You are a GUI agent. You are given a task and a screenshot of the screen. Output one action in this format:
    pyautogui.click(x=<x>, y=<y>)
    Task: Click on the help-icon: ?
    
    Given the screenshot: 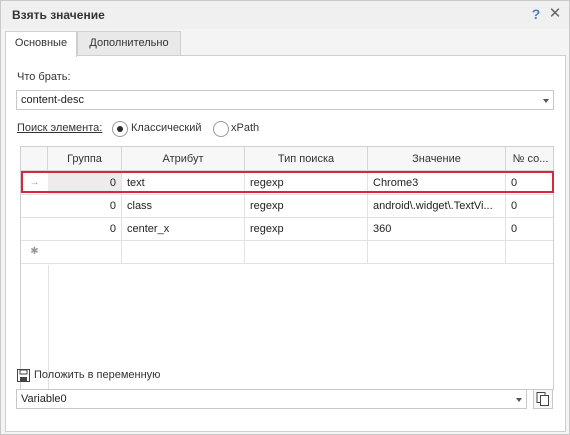 What is the action you would take?
    pyautogui.click(x=536, y=14)
    